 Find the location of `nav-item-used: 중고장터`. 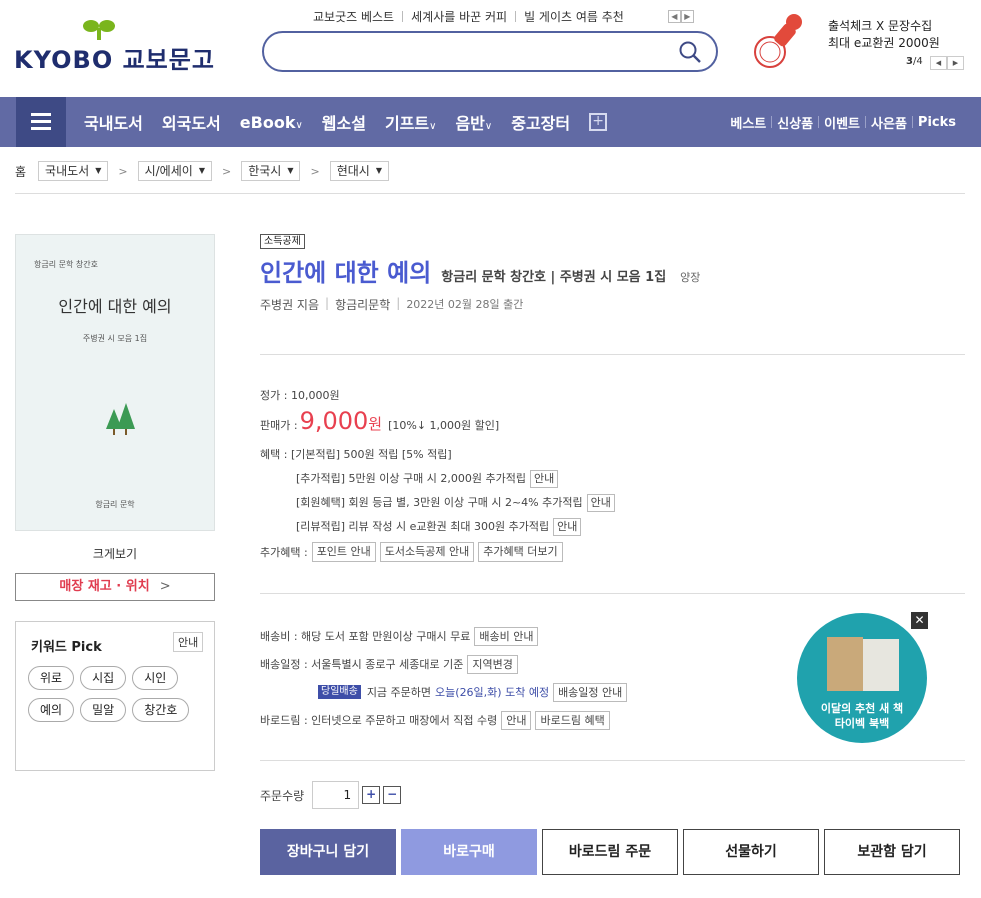

nav-item-used: 중고장터 is located at coordinates (540, 122).